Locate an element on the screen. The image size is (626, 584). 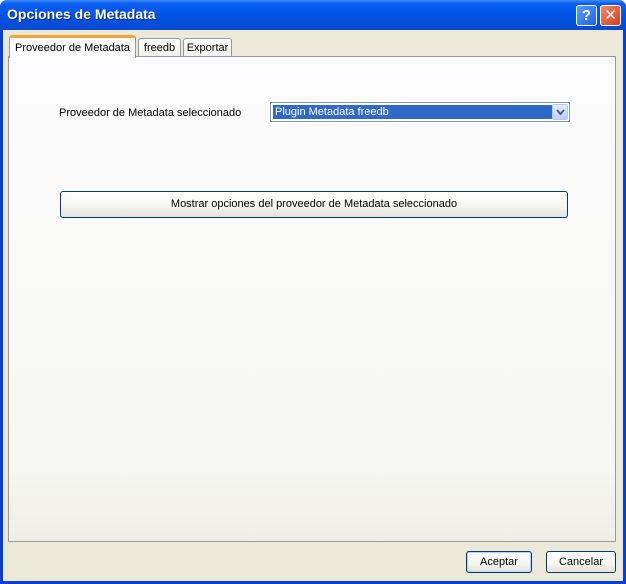
help-icon: ? is located at coordinates (586, 15).